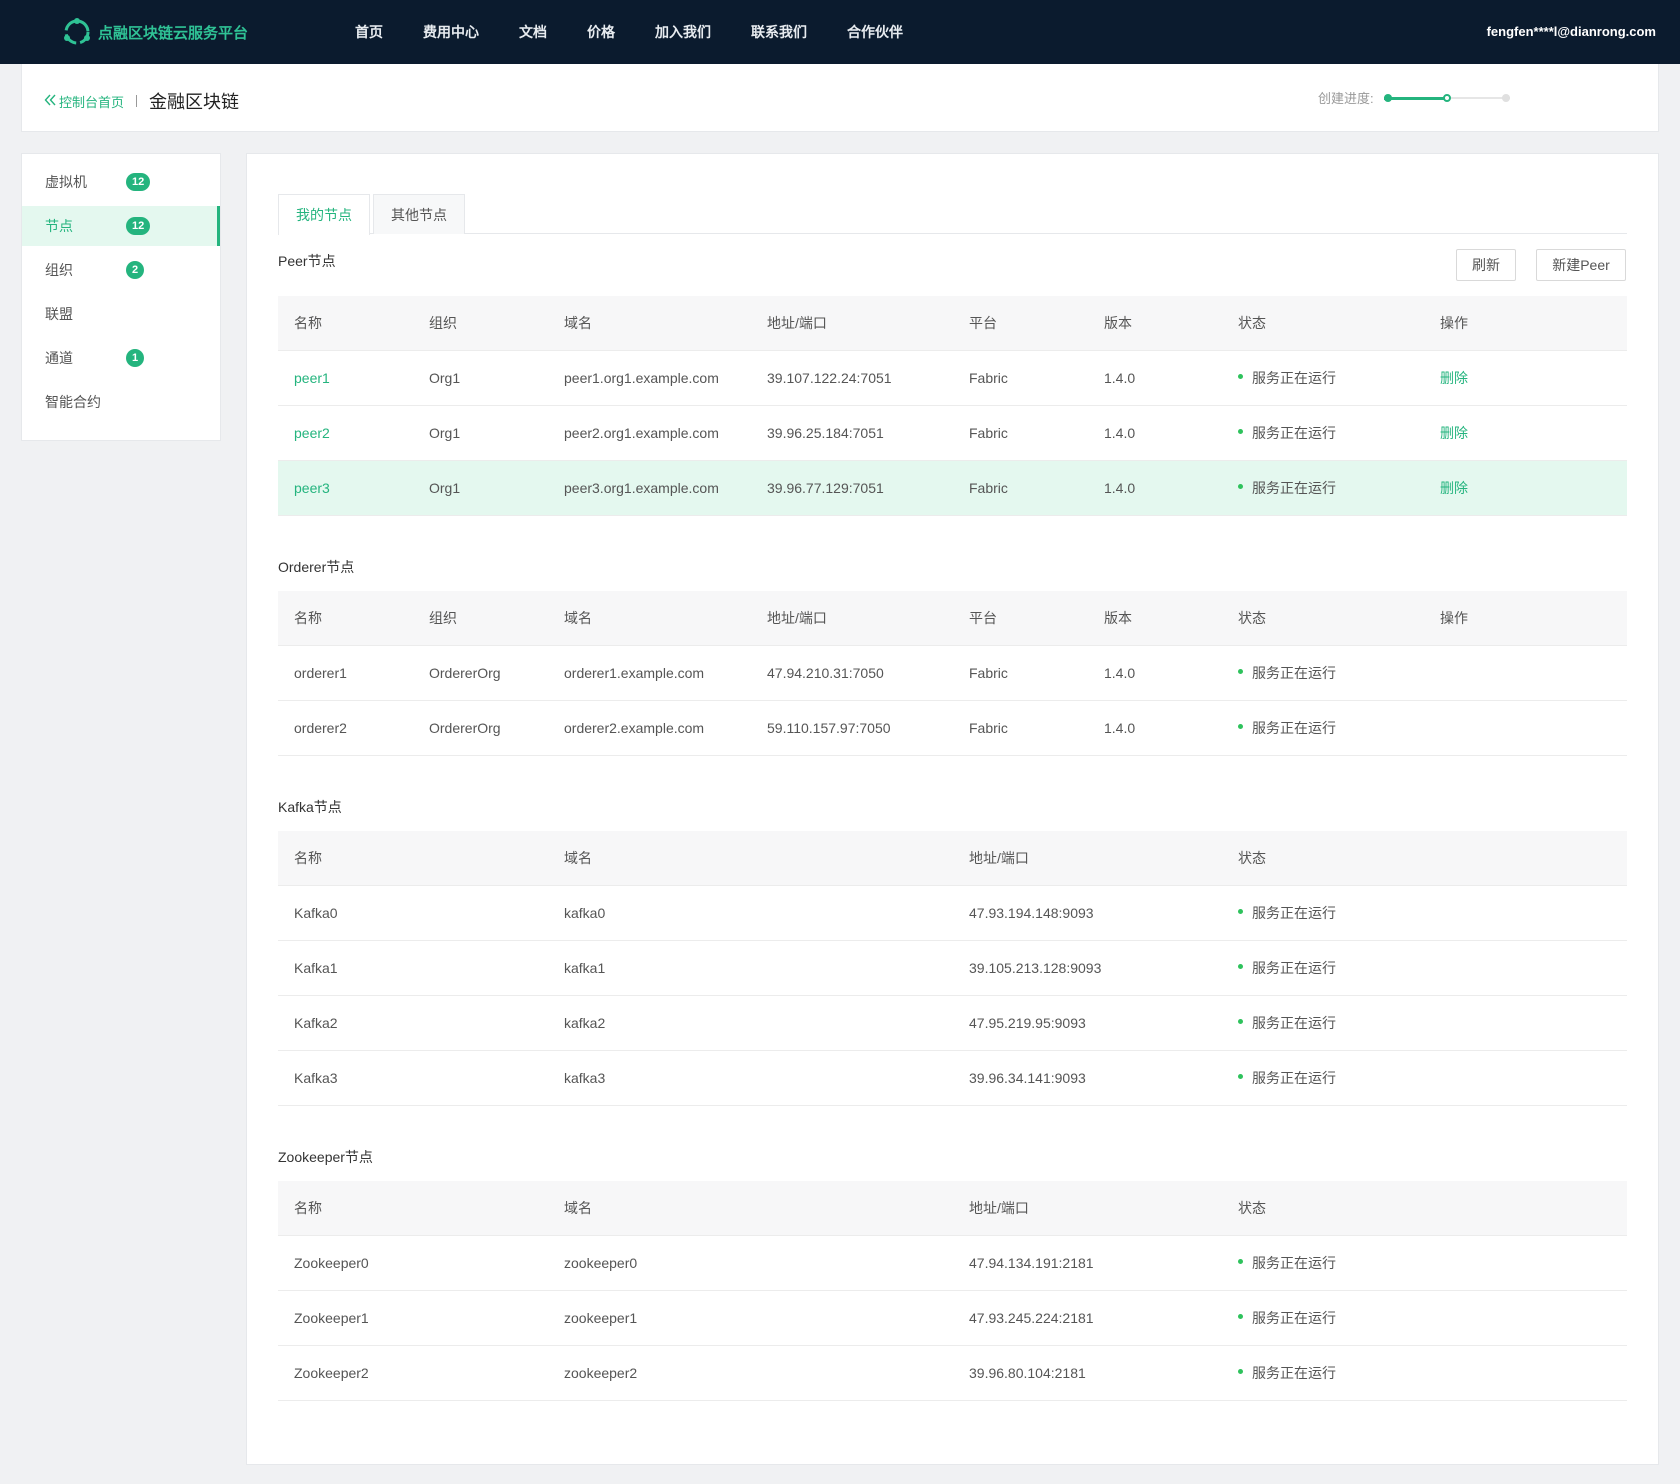  What do you see at coordinates (325, 1157) in the screenshot?
I see `zookeeper-section-title: Zookeeper节点` at bounding box center [325, 1157].